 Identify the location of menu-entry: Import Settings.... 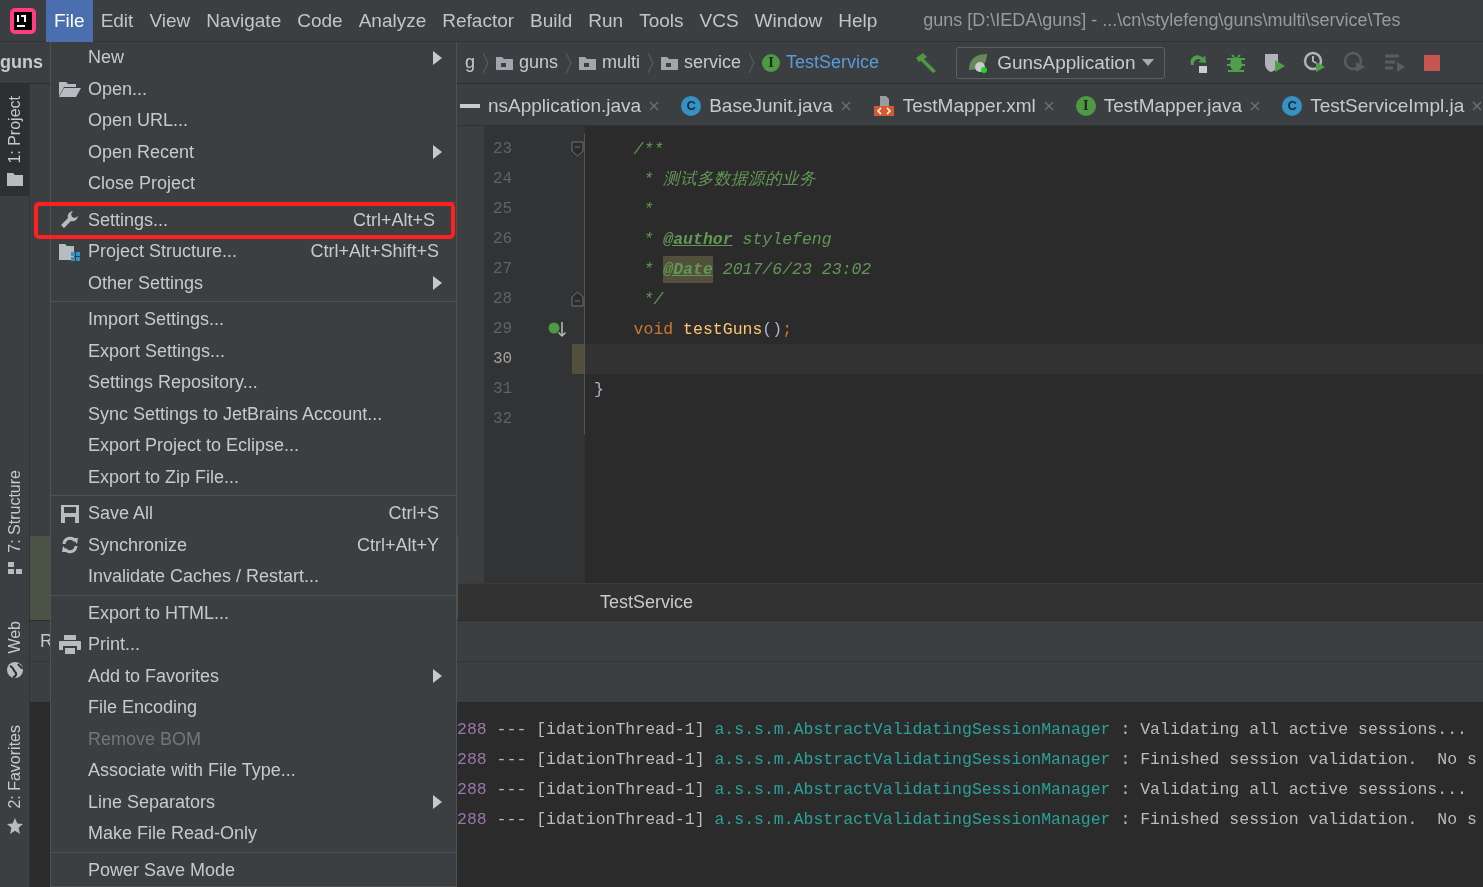
(253, 320).